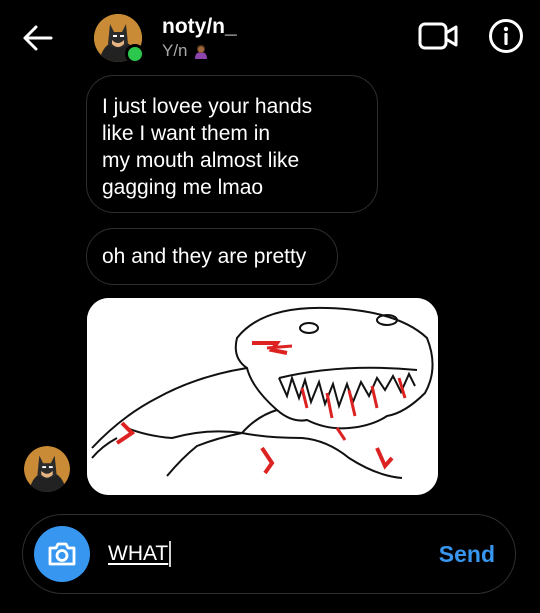 This screenshot has width=540, height=613. Describe the element at coordinates (135, 54) in the screenshot. I see `online-status-dot` at that location.